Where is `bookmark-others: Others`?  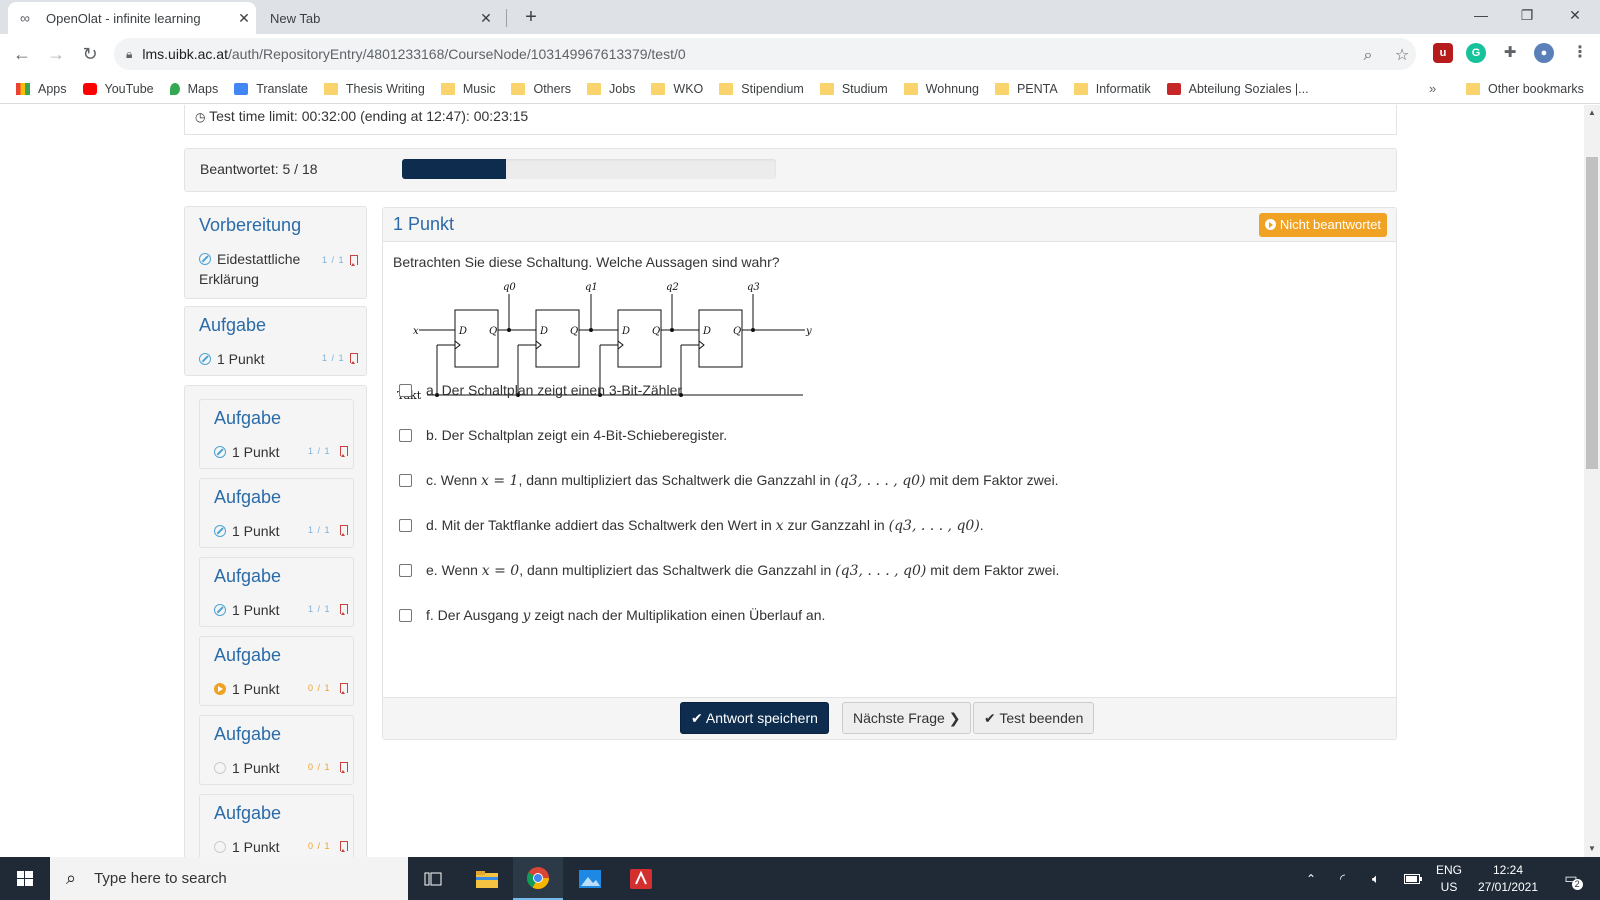 bookmark-others: Others is located at coordinates (541, 89).